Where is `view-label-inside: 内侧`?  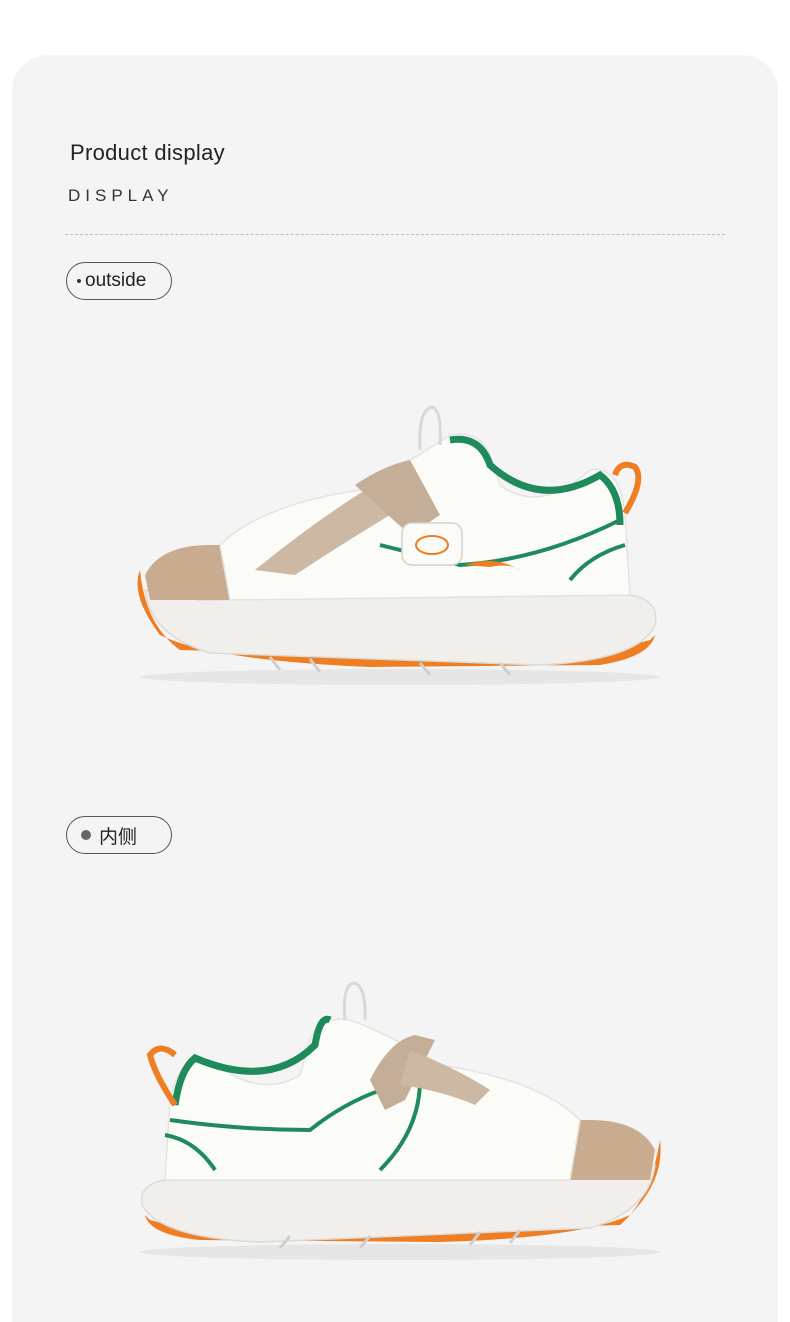
view-label-inside: 内侧 is located at coordinates (119, 835).